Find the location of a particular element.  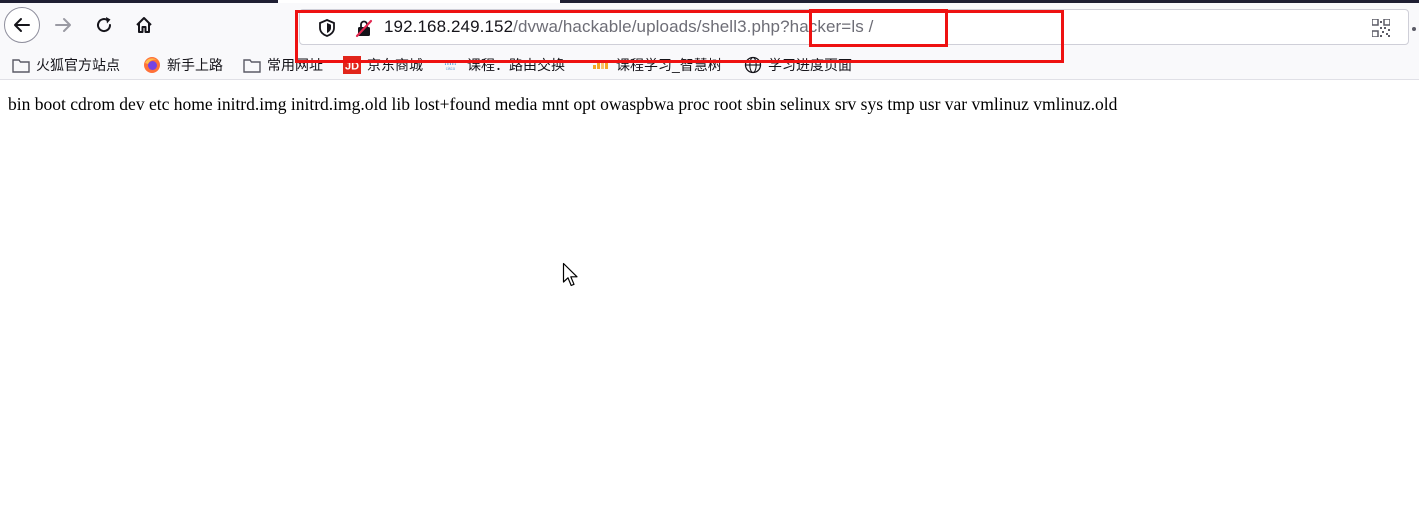

annotation-box-parameter is located at coordinates (878, 28).